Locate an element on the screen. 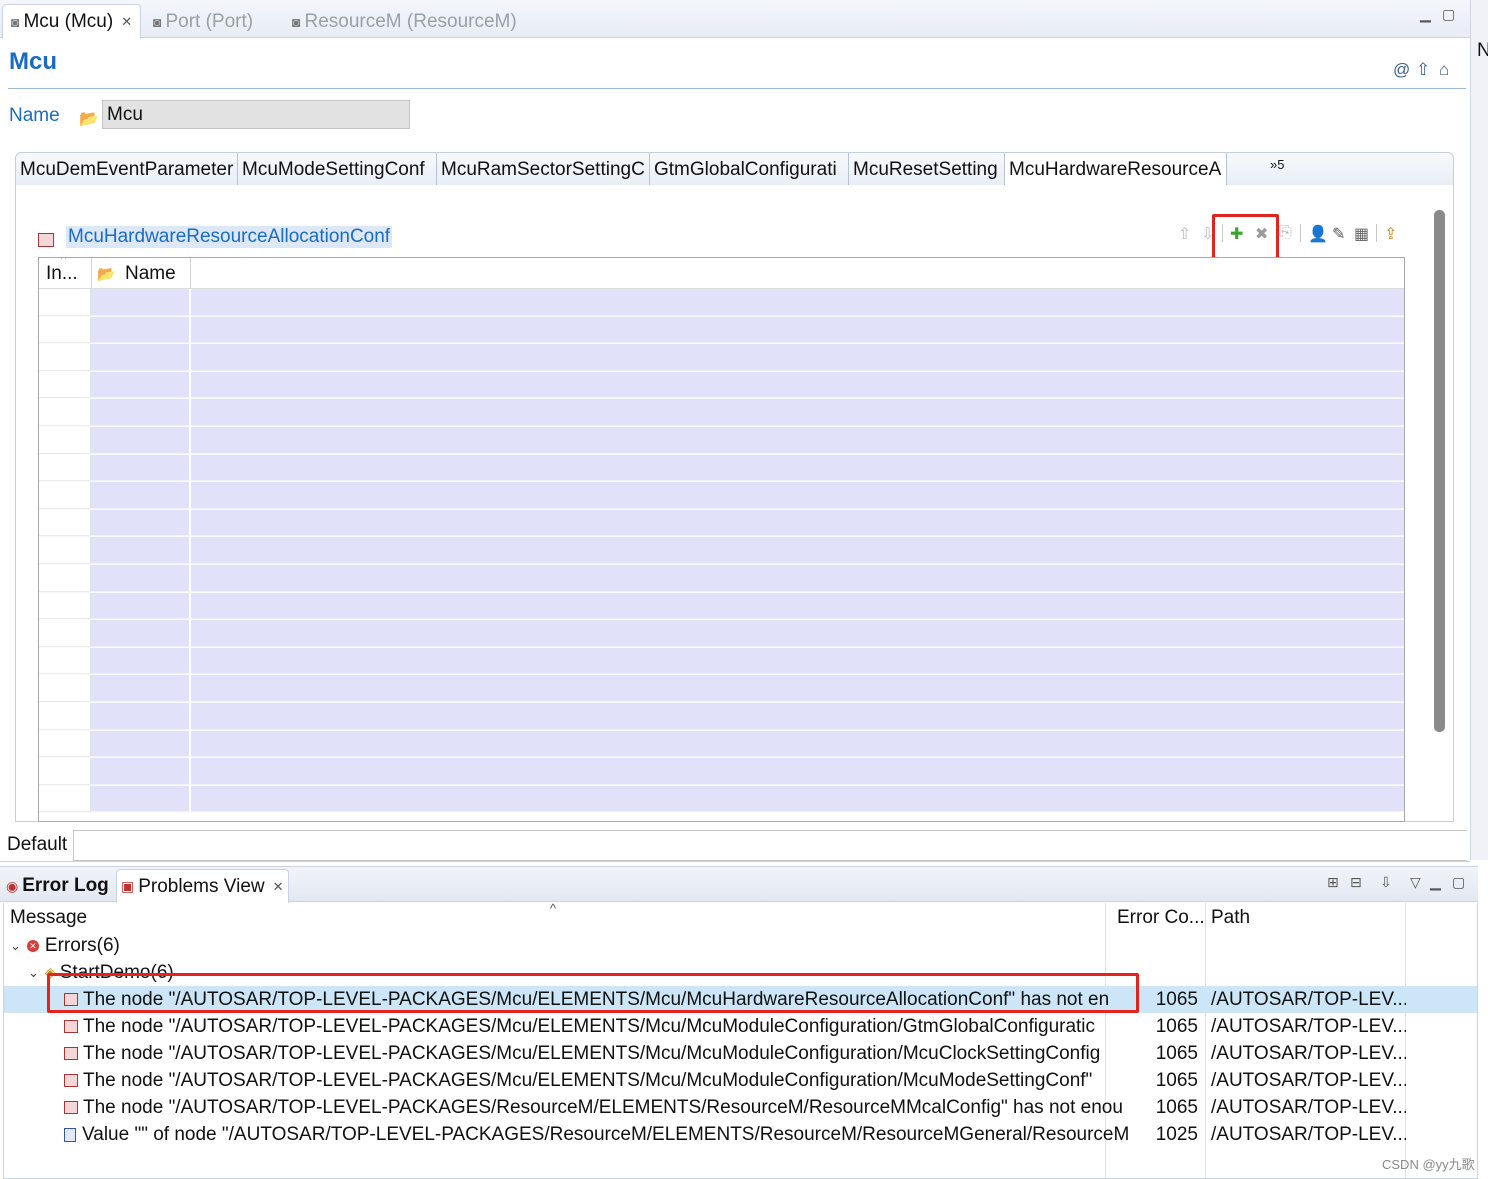 The image size is (1488, 1179). view-menu-icon: ▽ is located at coordinates (1415, 882).